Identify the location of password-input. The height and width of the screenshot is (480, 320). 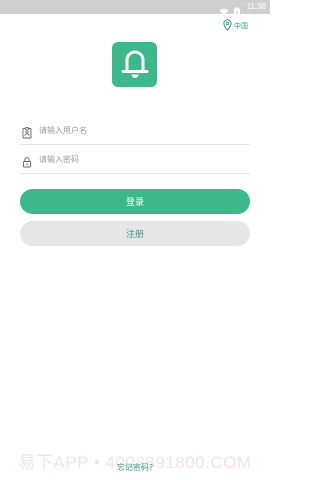
(139, 159).